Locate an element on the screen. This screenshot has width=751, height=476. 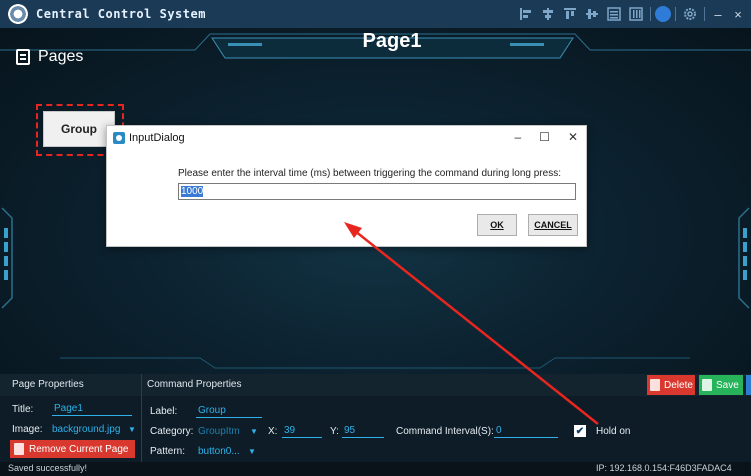
hold-on-checkbox: ✔ is located at coordinates (580, 431).